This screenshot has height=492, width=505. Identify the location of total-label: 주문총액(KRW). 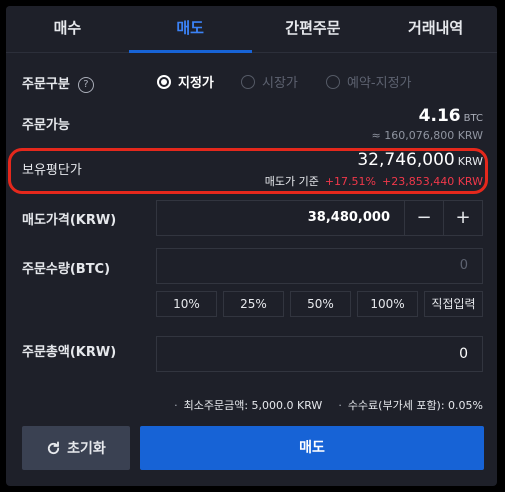
(69, 352).